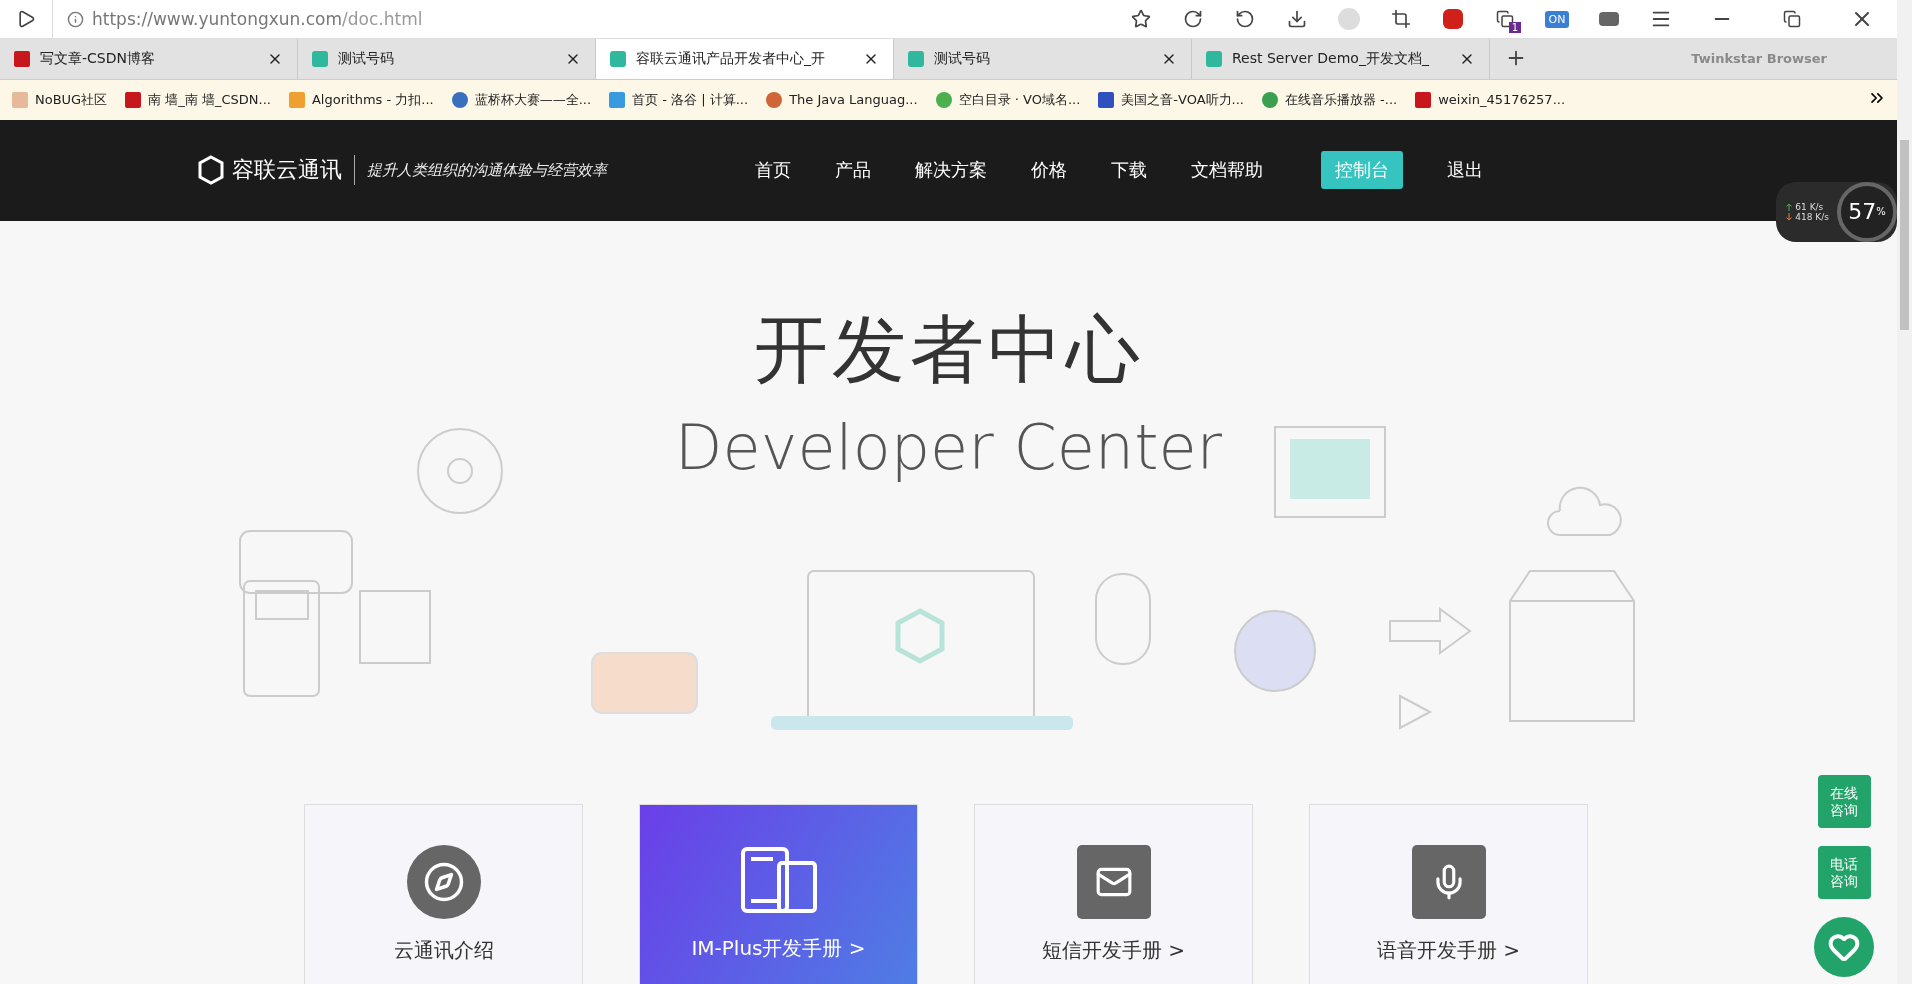  What do you see at coordinates (487, 170) in the screenshot?
I see `site-slogan: 提升人类组织的沟通体验与经营效率` at bounding box center [487, 170].